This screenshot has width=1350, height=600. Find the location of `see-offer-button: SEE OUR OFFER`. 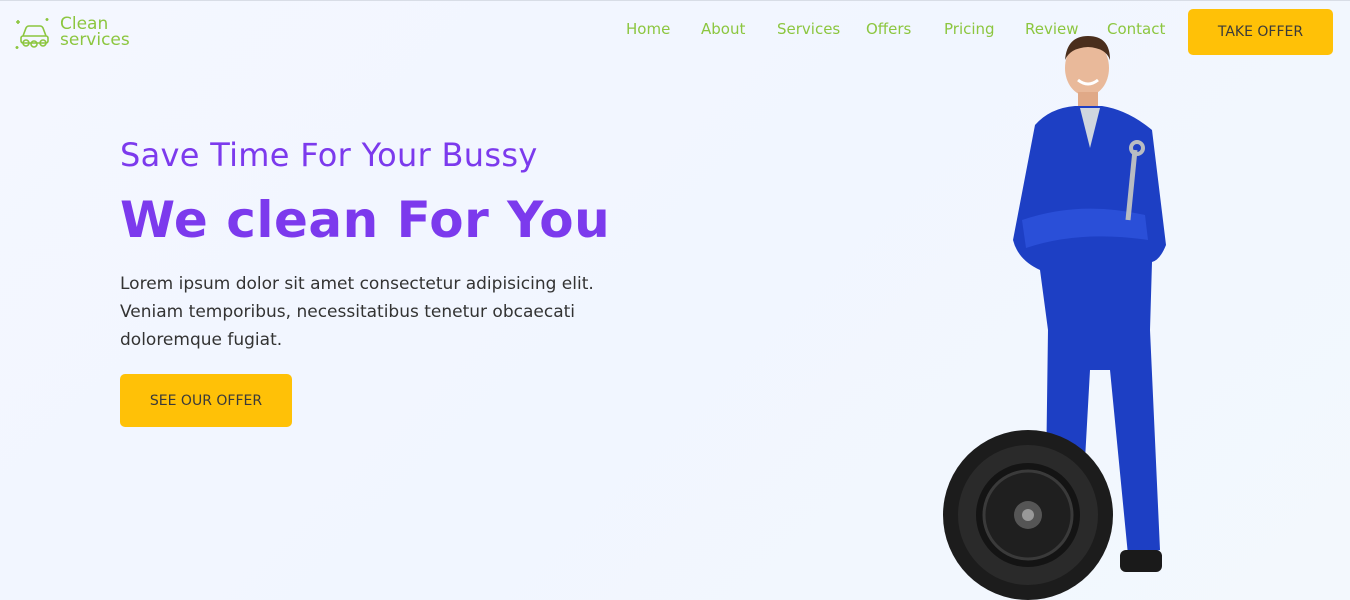

see-offer-button: SEE OUR OFFER is located at coordinates (206, 400).